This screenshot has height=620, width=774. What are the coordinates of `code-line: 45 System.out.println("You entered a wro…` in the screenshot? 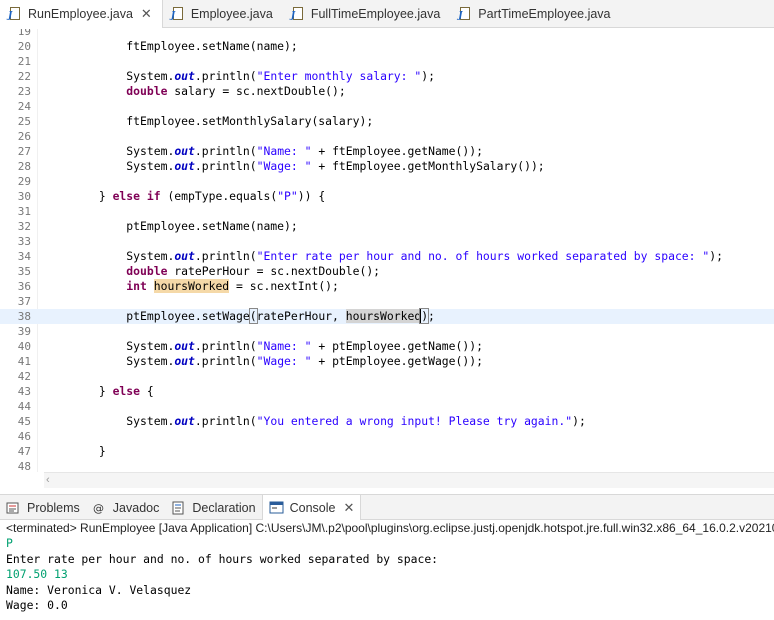 It's located at (387, 421).